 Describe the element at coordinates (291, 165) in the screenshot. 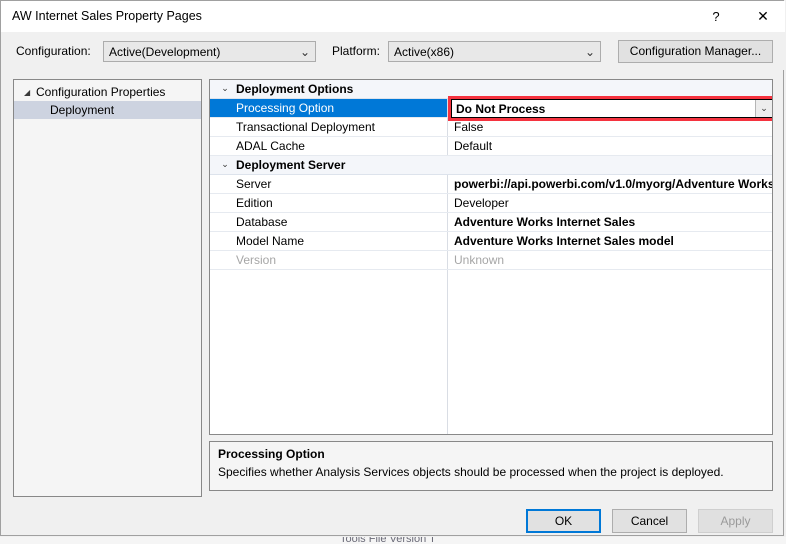

I see `property-name: Deployment Server` at that location.